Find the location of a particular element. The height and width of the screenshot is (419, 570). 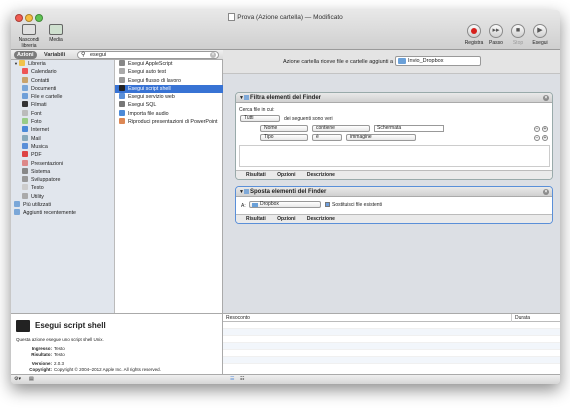

category-item: Filmati is located at coordinates (62, 105).